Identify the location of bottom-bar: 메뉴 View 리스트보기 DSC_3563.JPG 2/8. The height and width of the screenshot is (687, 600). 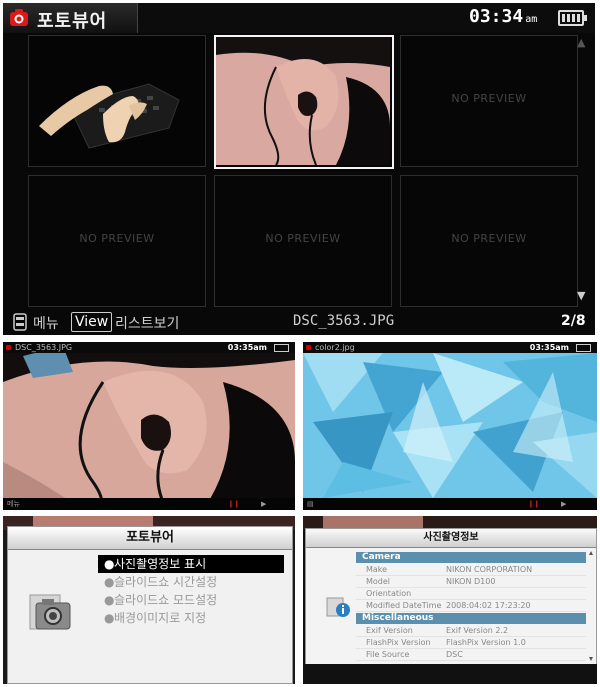
(299, 322).